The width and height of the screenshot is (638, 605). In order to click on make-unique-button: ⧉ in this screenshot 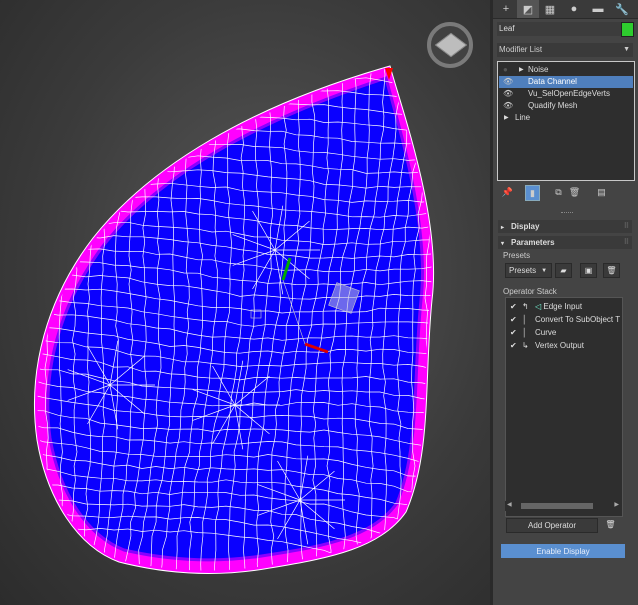, I will do `click(558, 192)`.